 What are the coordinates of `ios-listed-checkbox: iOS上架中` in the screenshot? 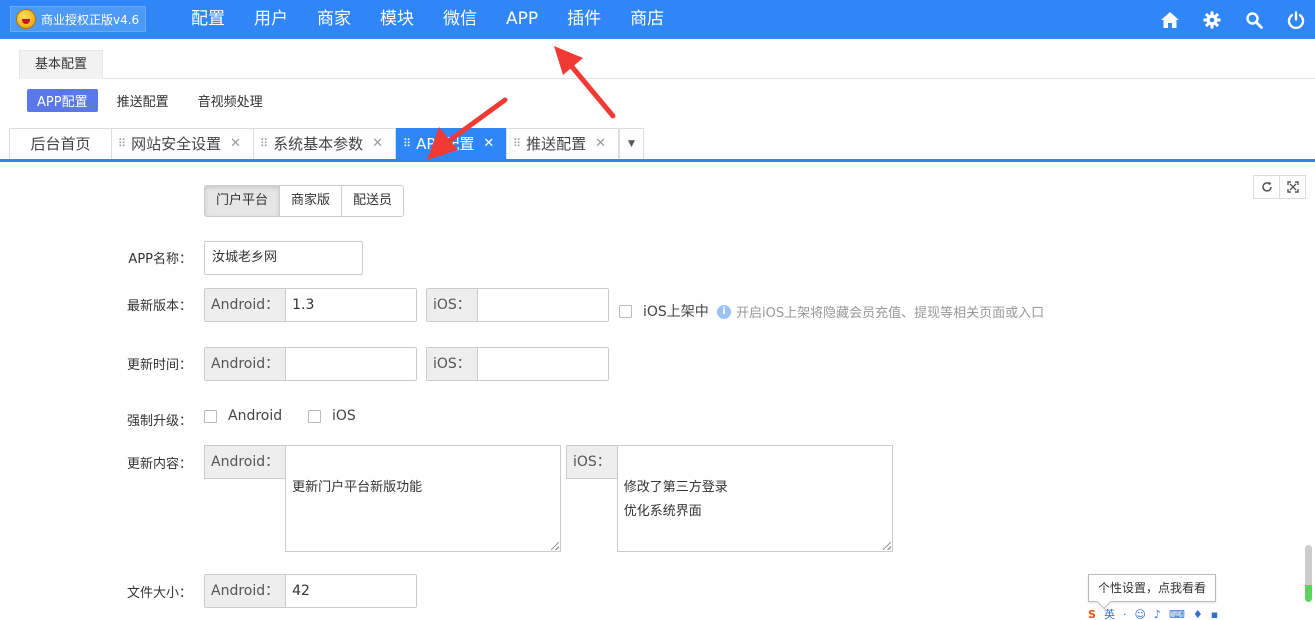 It's located at (664, 311).